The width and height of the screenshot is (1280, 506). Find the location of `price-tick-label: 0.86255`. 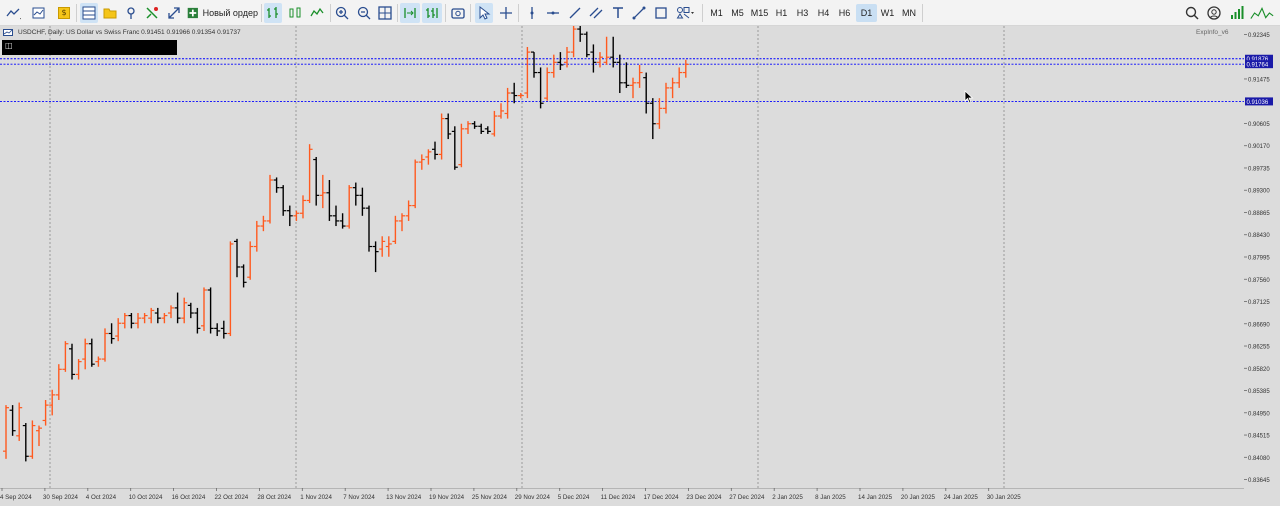

price-tick-label: 0.86255 is located at coordinates (1259, 348).